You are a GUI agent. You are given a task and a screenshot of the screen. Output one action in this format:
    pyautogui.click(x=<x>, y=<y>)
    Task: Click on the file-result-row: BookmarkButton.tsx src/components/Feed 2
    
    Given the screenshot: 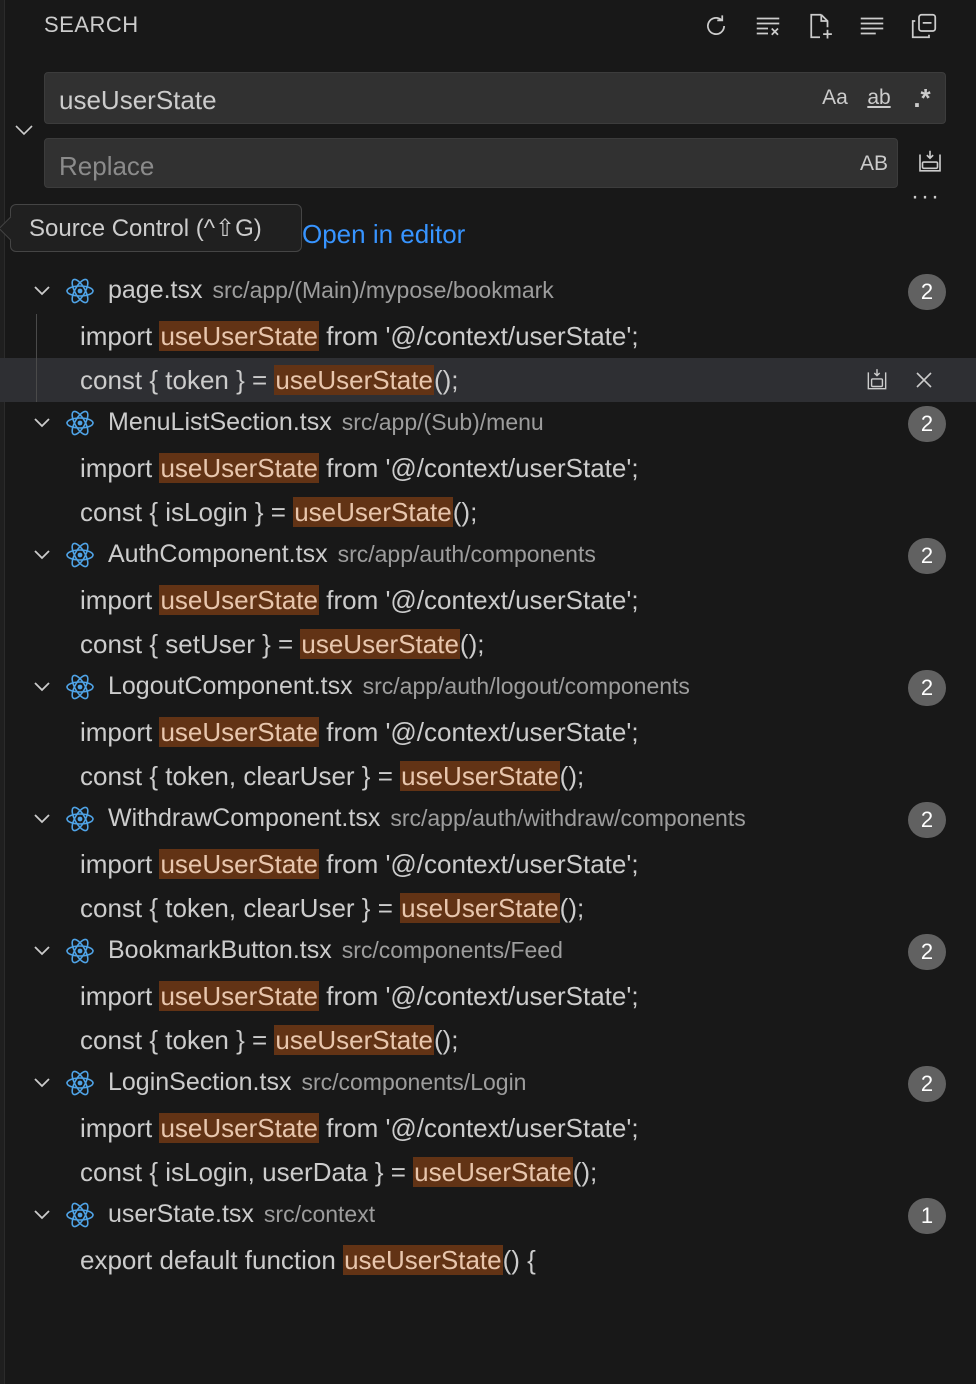 What is the action you would take?
    pyautogui.click(x=488, y=952)
    